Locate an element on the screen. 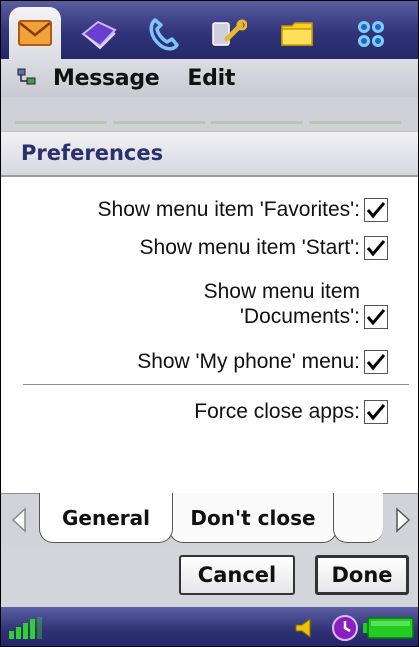 This screenshot has height=647, width=419. separator-line is located at coordinates (216, 384).